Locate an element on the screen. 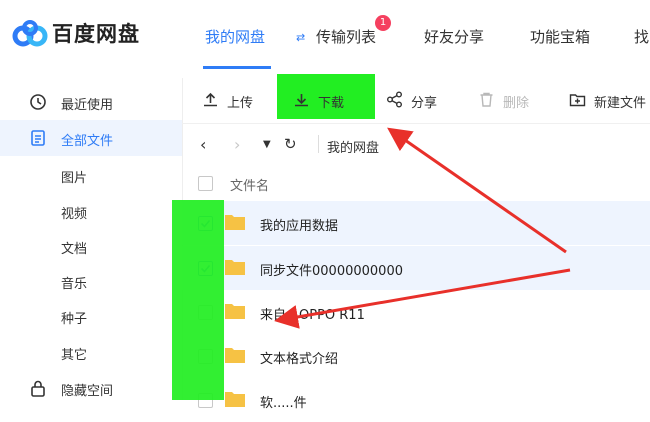 The image size is (650, 422). sidebar-item-label: 图片 is located at coordinates (74, 178).